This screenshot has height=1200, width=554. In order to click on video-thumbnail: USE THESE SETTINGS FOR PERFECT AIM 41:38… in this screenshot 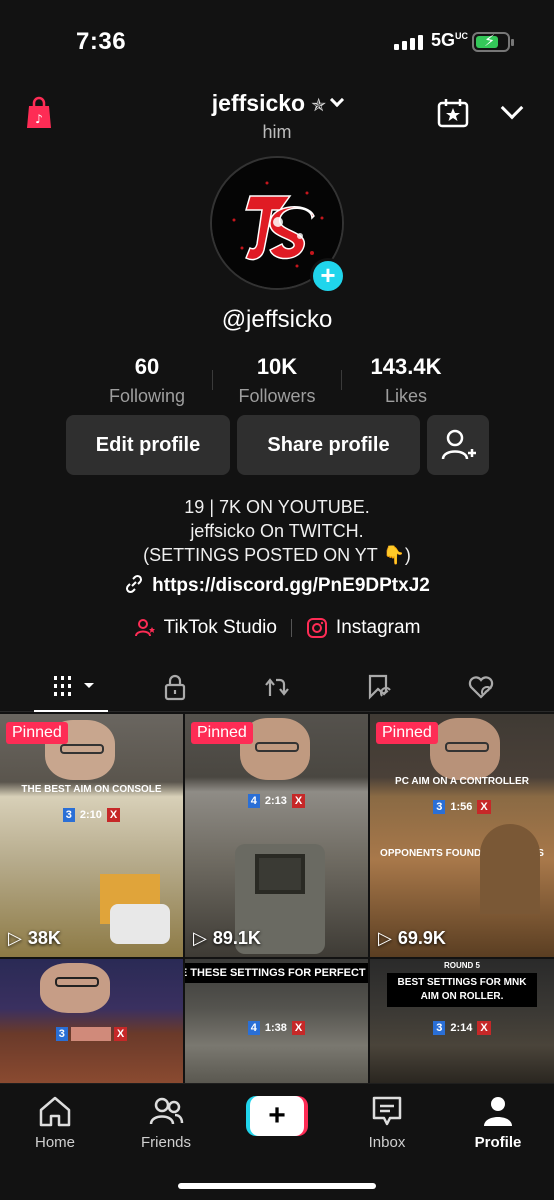, I will do `click(276, 1021)`.